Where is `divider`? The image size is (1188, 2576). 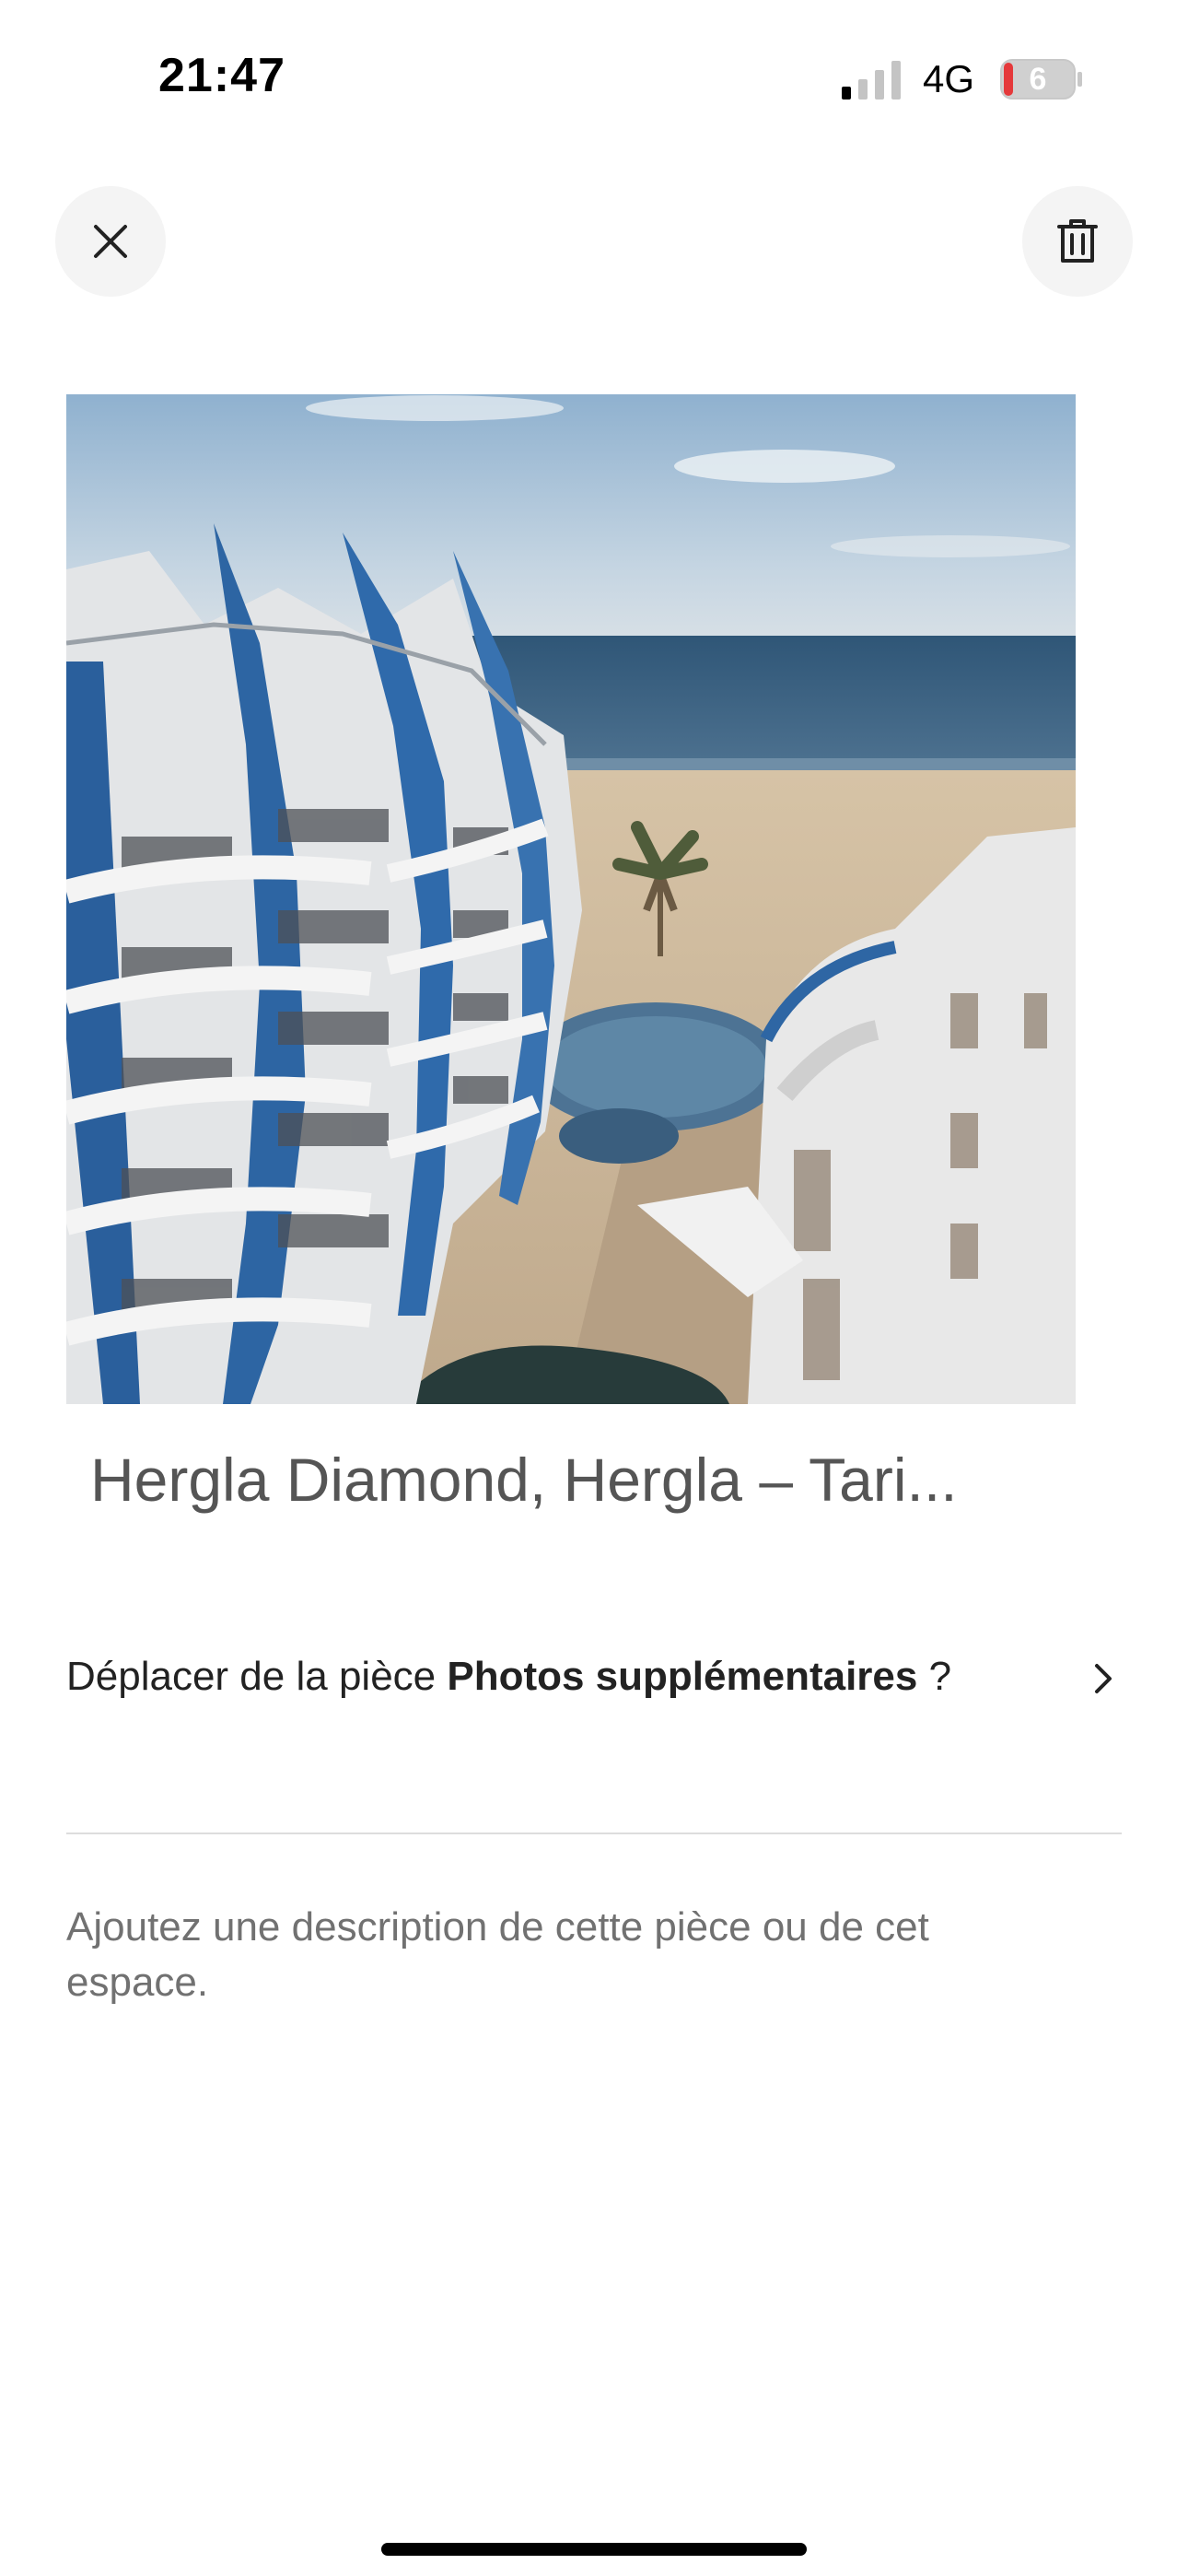 divider is located at coordinates (594, 1833).